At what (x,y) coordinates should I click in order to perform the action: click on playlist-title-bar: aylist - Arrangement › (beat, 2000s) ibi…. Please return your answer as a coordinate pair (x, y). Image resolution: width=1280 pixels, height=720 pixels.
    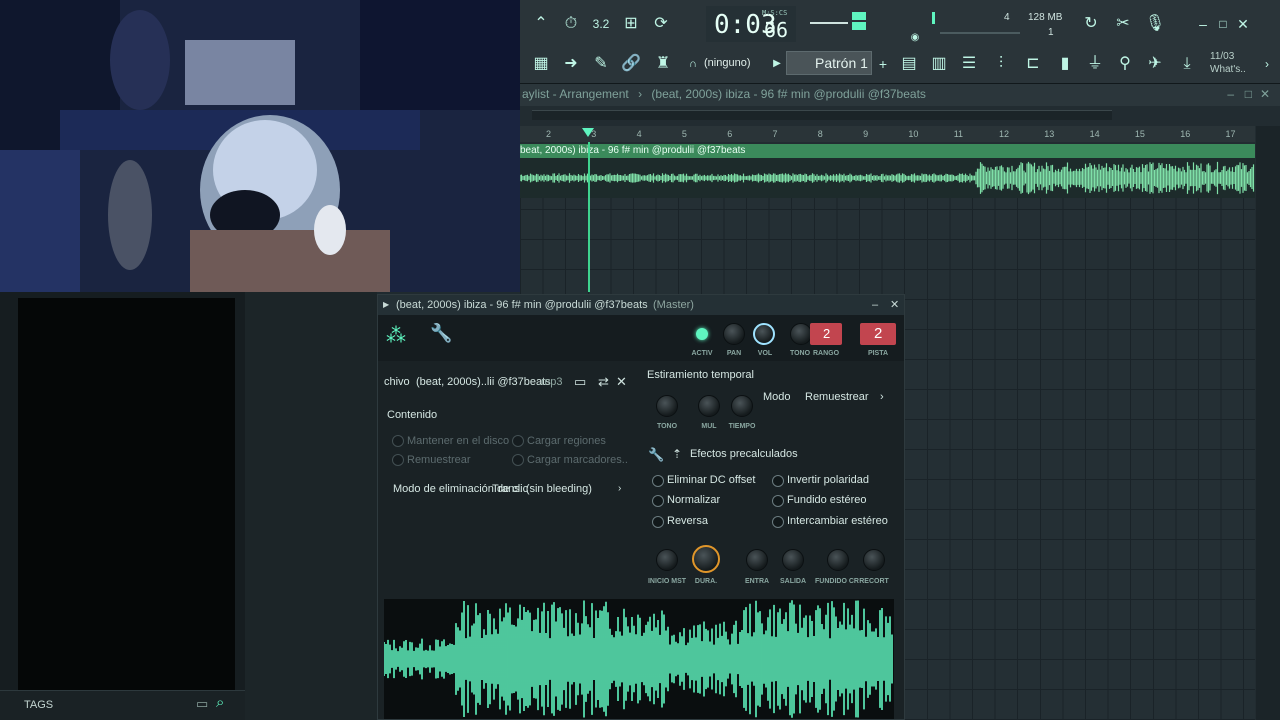
    Looking at the image, I should click on (900, 95).